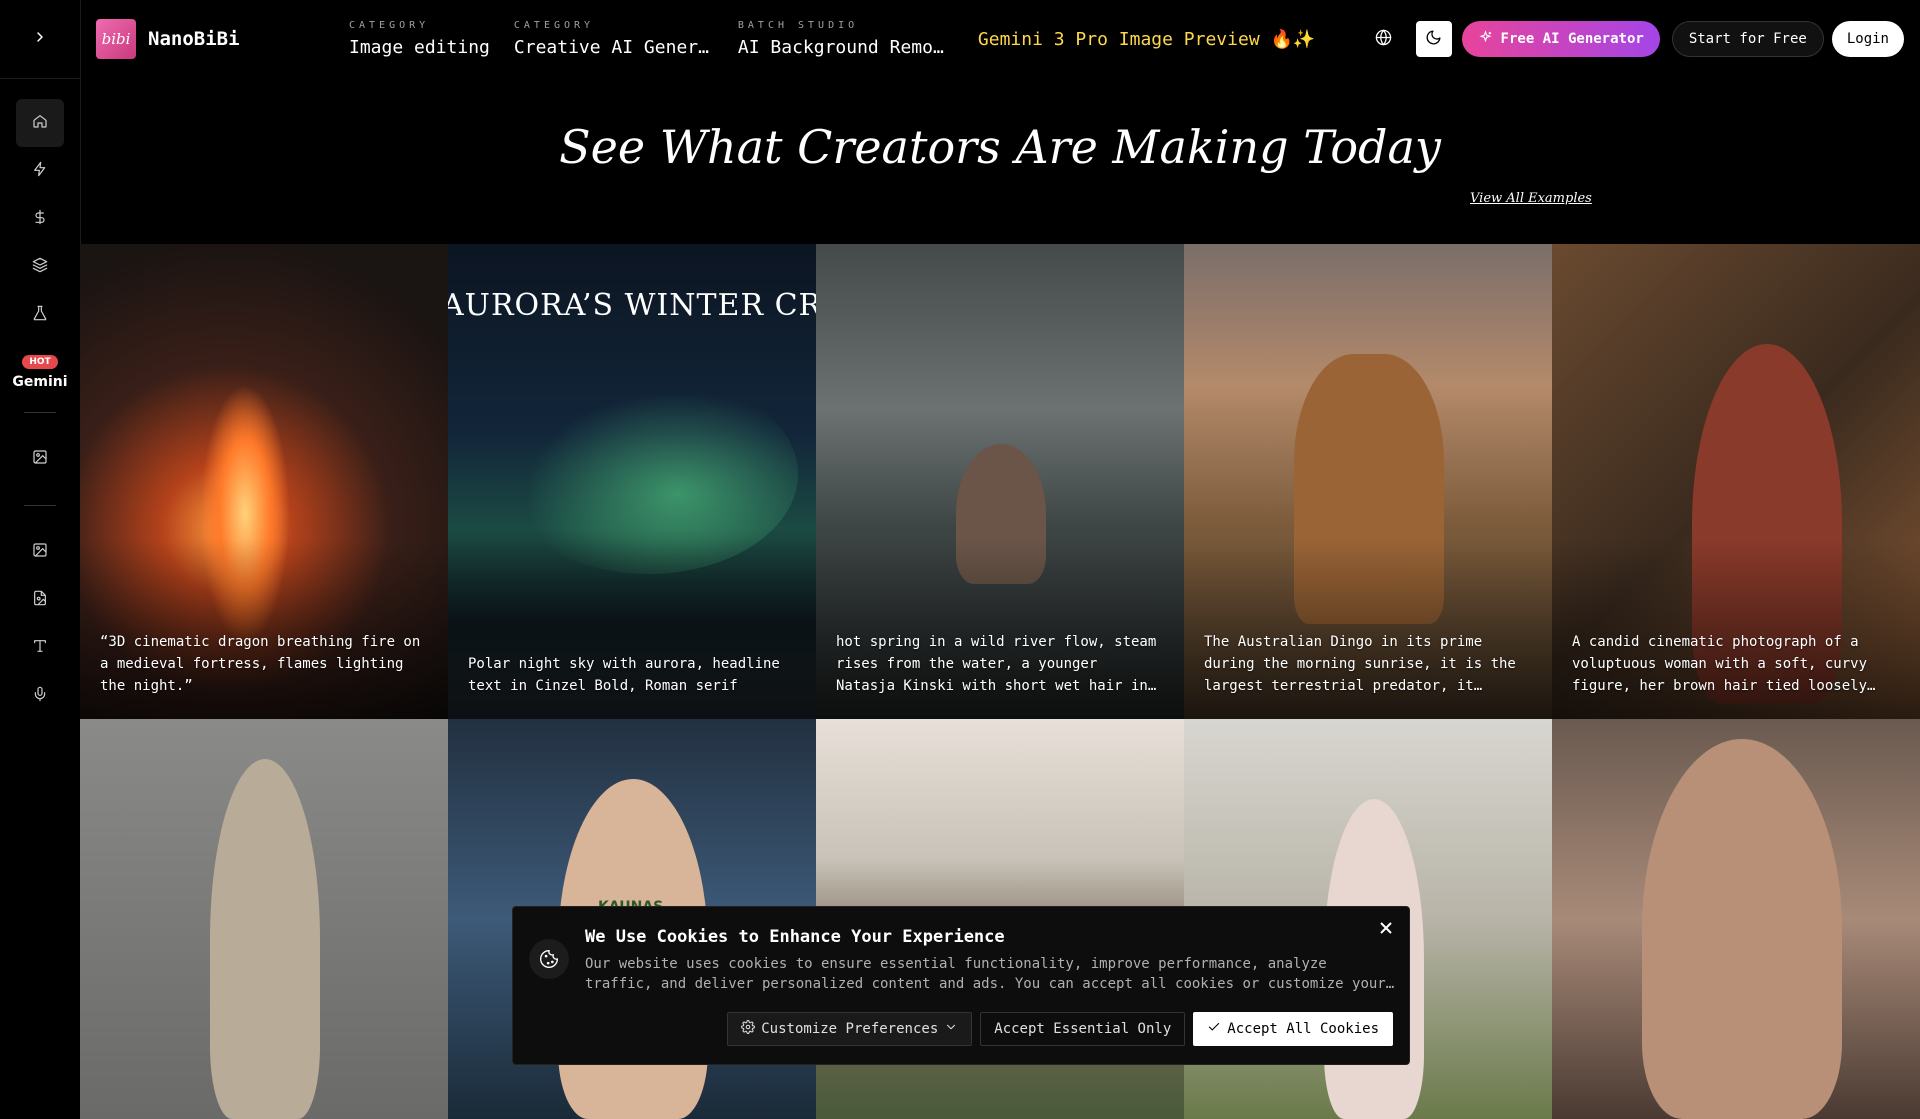 The image size is (1920, 1119). I want to click on customize-preferences-label: Customize Preferences, so click(850, 1029).